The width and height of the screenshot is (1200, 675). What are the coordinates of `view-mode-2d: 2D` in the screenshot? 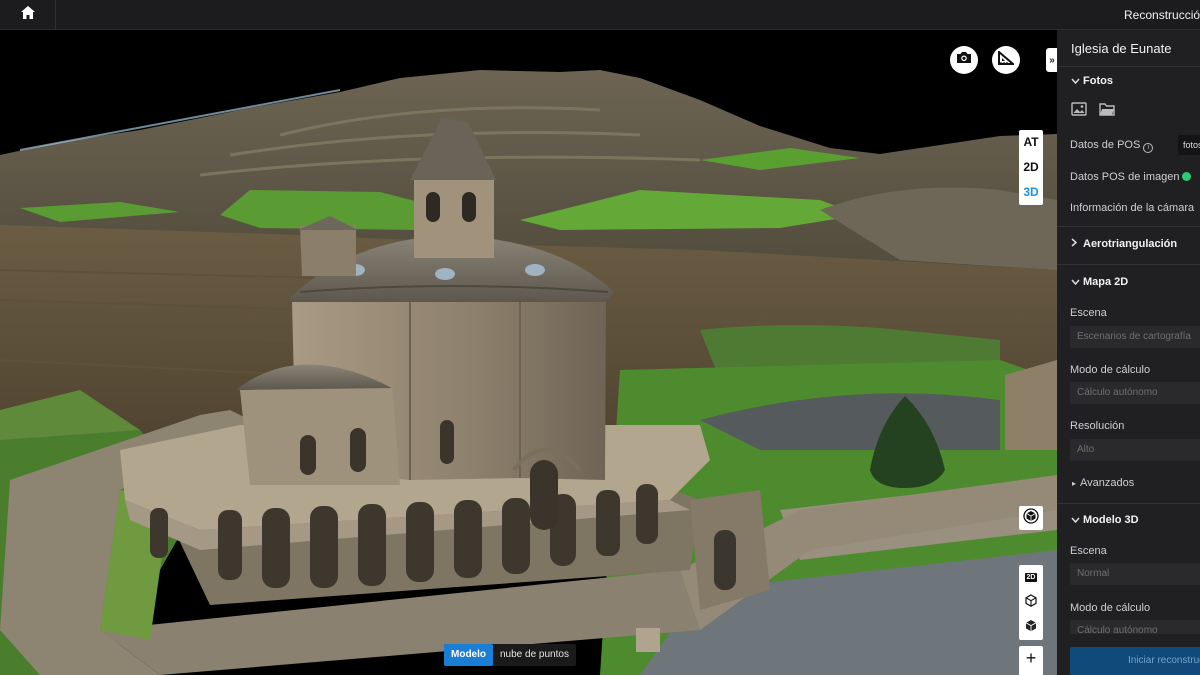 It's located at (1031, 167).